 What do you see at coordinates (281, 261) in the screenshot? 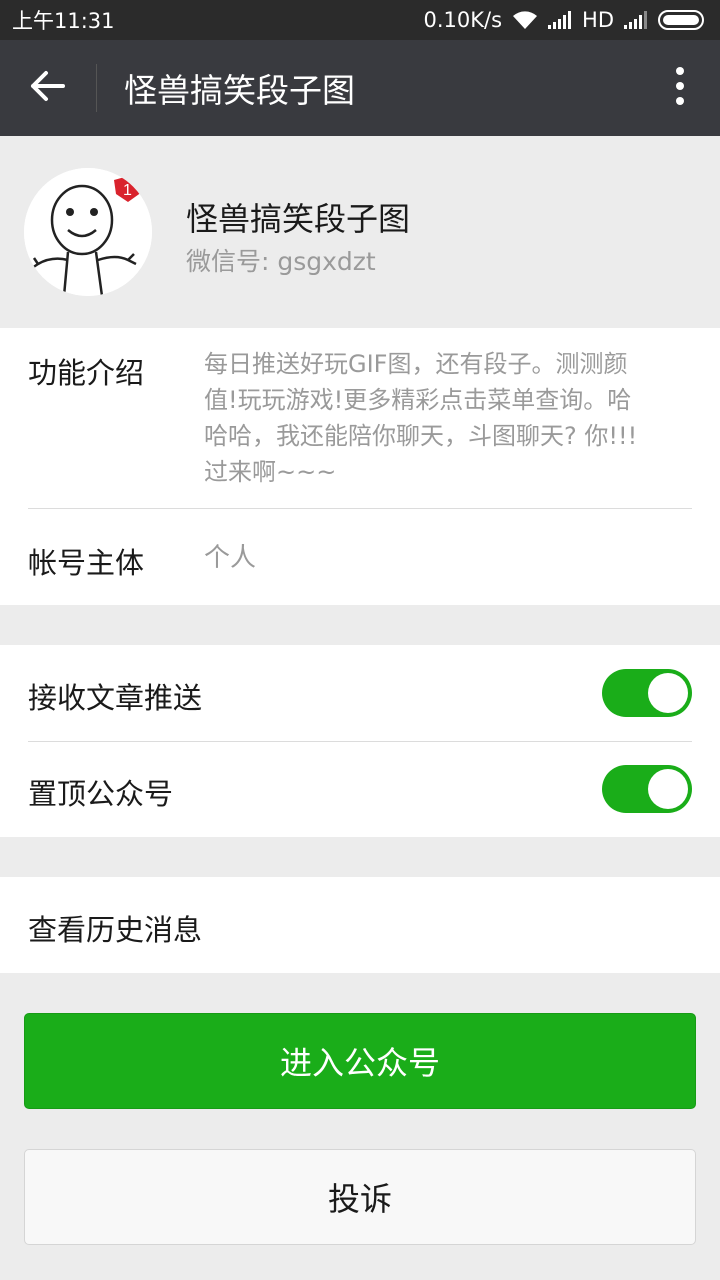
I see `wechat-id: 微信号: gsgxdzt` at bounding box center [281, 261].